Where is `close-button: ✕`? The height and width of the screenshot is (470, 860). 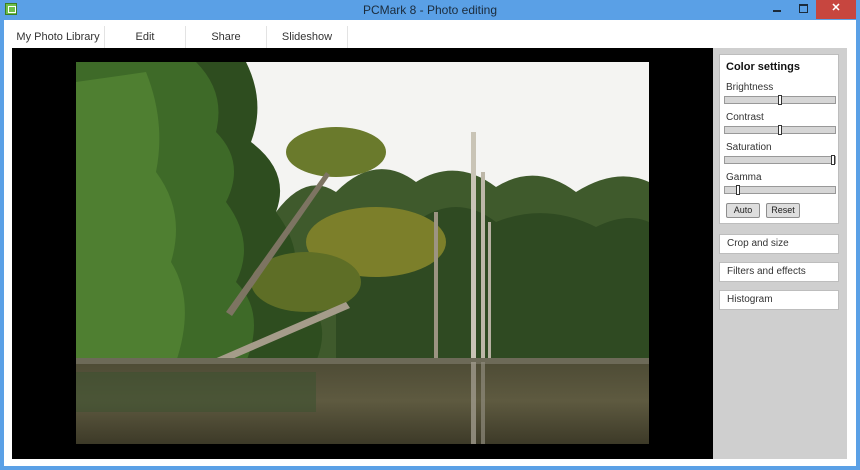
close-button: ✕ is located at coordinates (836, 9).